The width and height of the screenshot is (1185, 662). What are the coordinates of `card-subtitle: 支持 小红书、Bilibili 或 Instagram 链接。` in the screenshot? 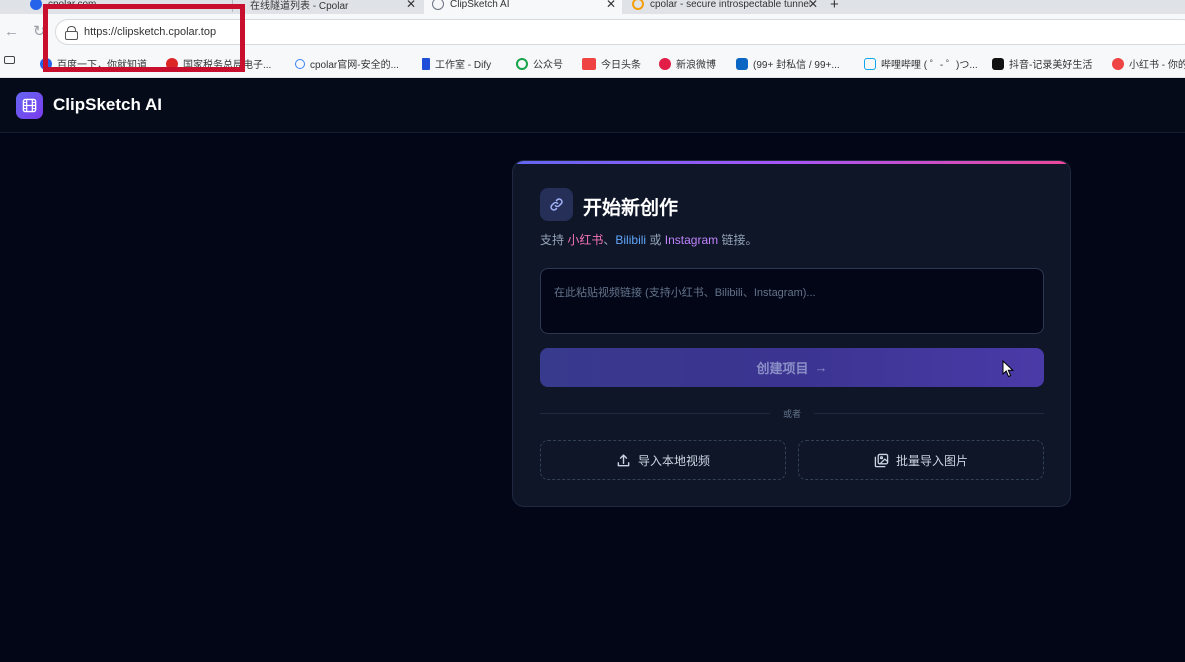 It's located at (649, 239).